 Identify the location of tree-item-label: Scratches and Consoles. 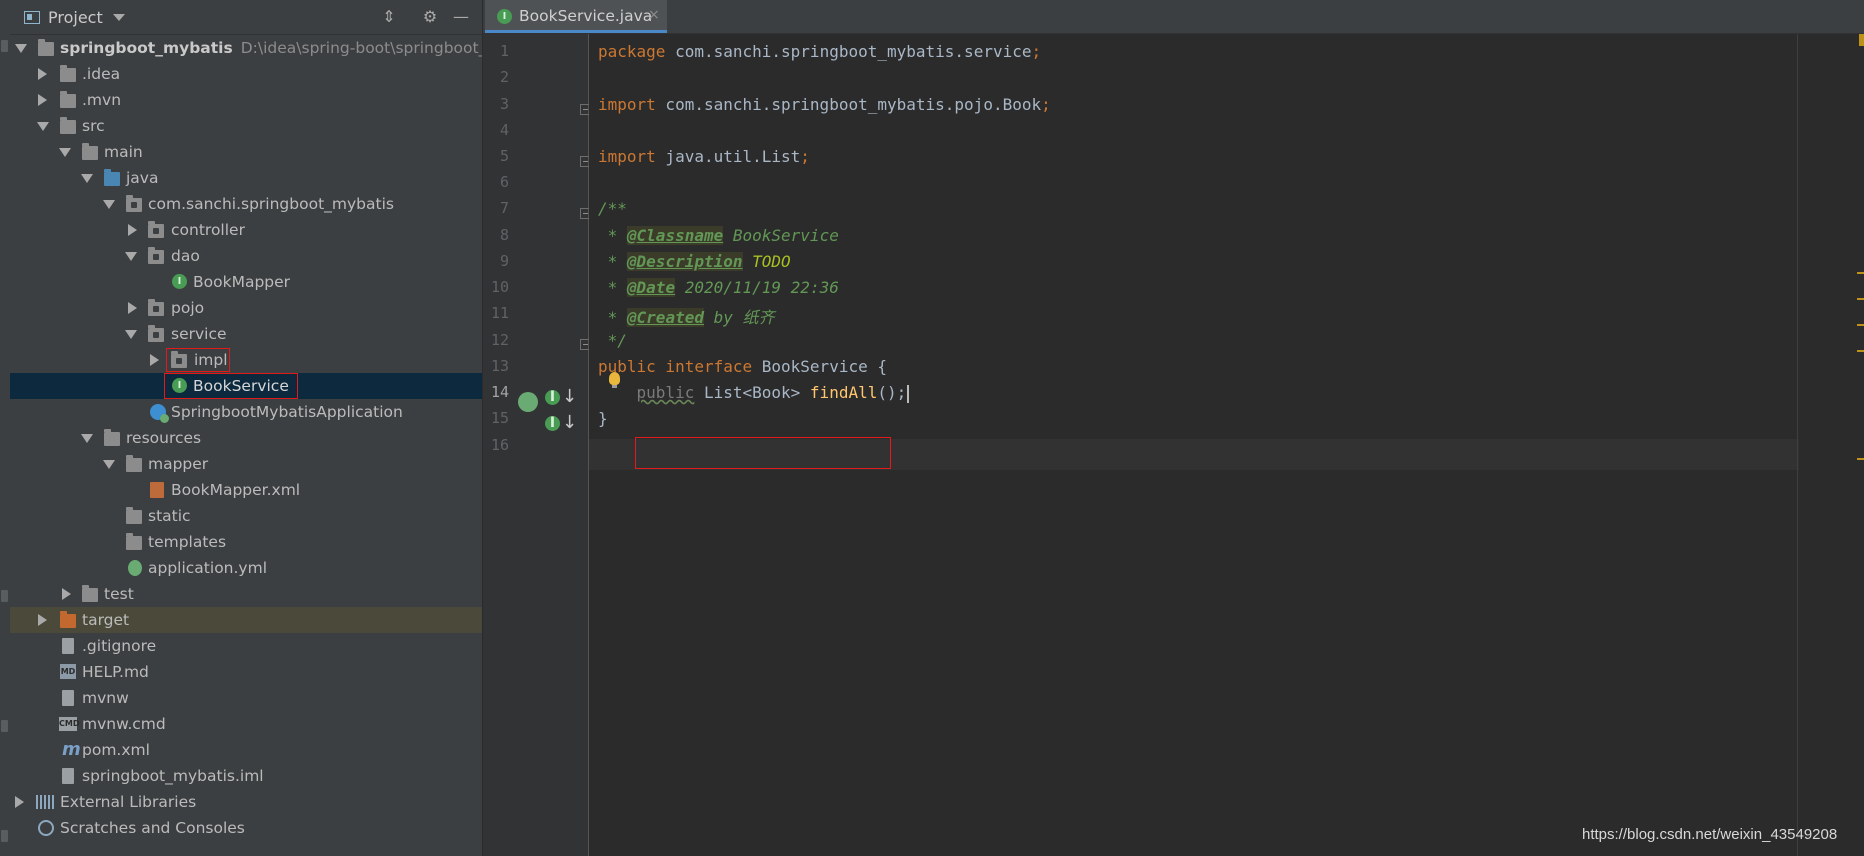
(152, 828).